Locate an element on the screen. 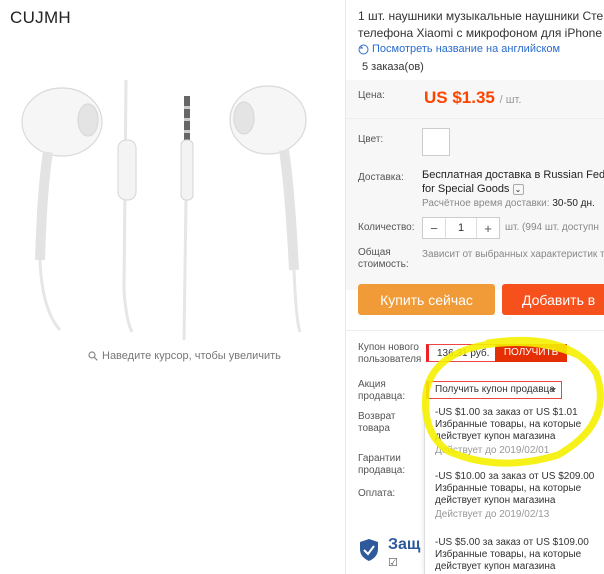  buy-now-button: Купить сейчас is located at coordinates (426, 299).